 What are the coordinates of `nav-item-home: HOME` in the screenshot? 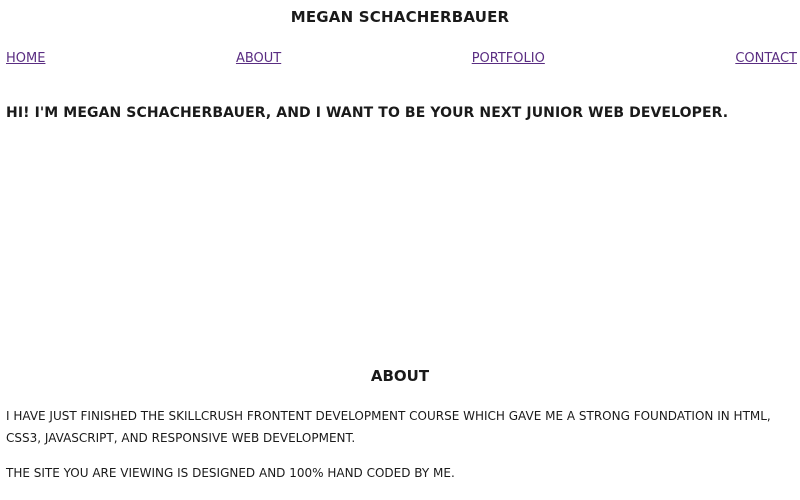 It's located at (25, 57).